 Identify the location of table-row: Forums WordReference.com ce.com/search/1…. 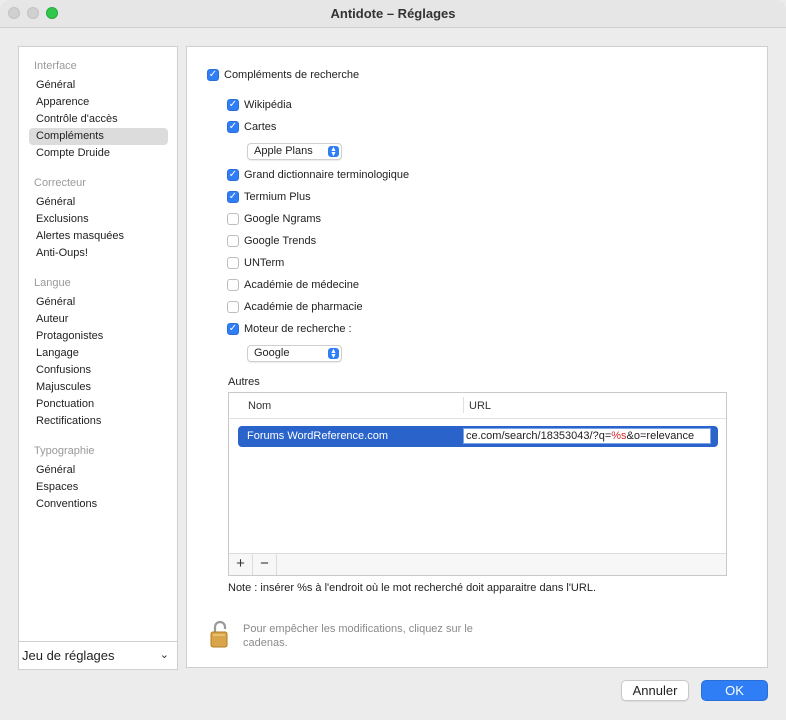
(478, 436).